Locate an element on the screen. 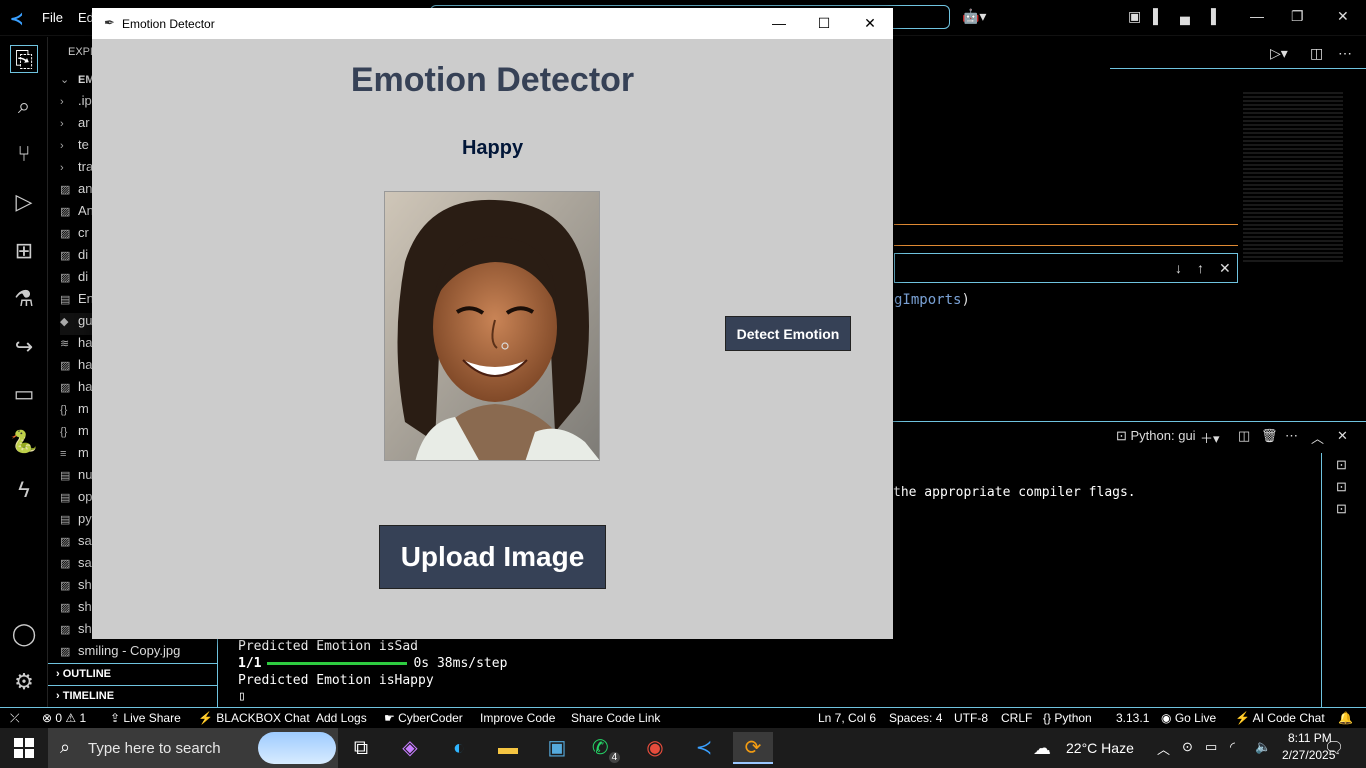  task-view-icon: ⧉ is located at coordinates (361, 748).